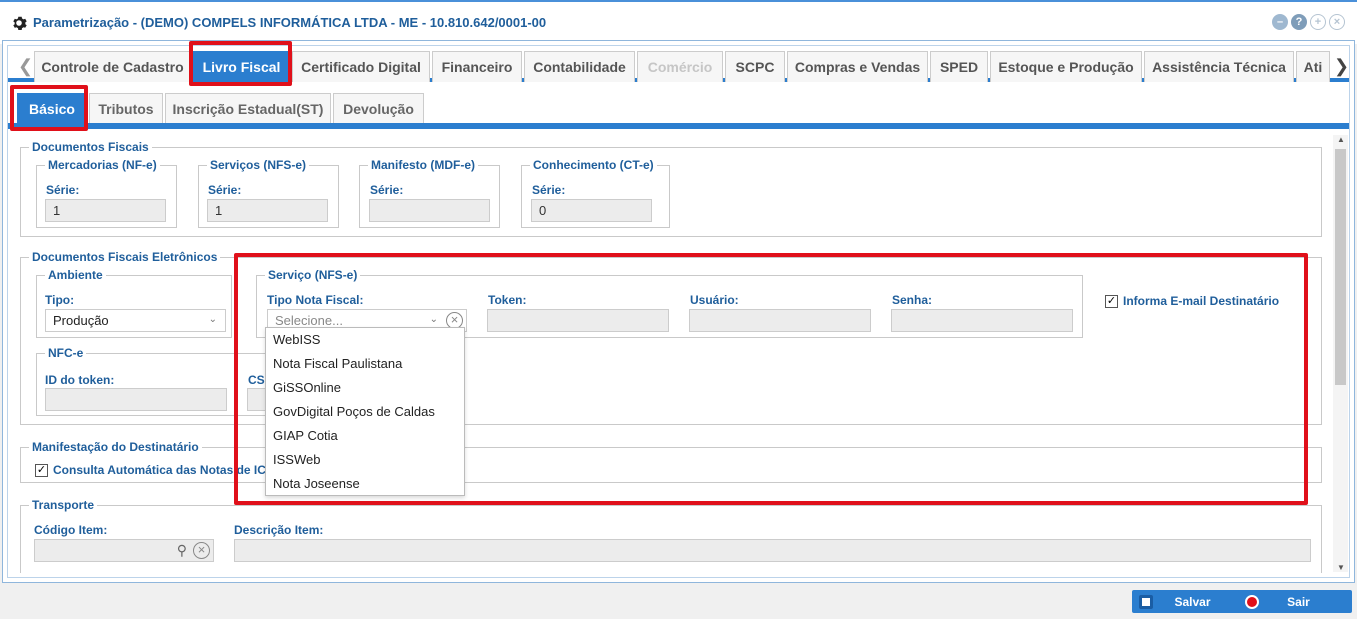 The height and width of the screenshot is (619, 1357). I want to click on minimize-icon: –, so click(1280, 22).